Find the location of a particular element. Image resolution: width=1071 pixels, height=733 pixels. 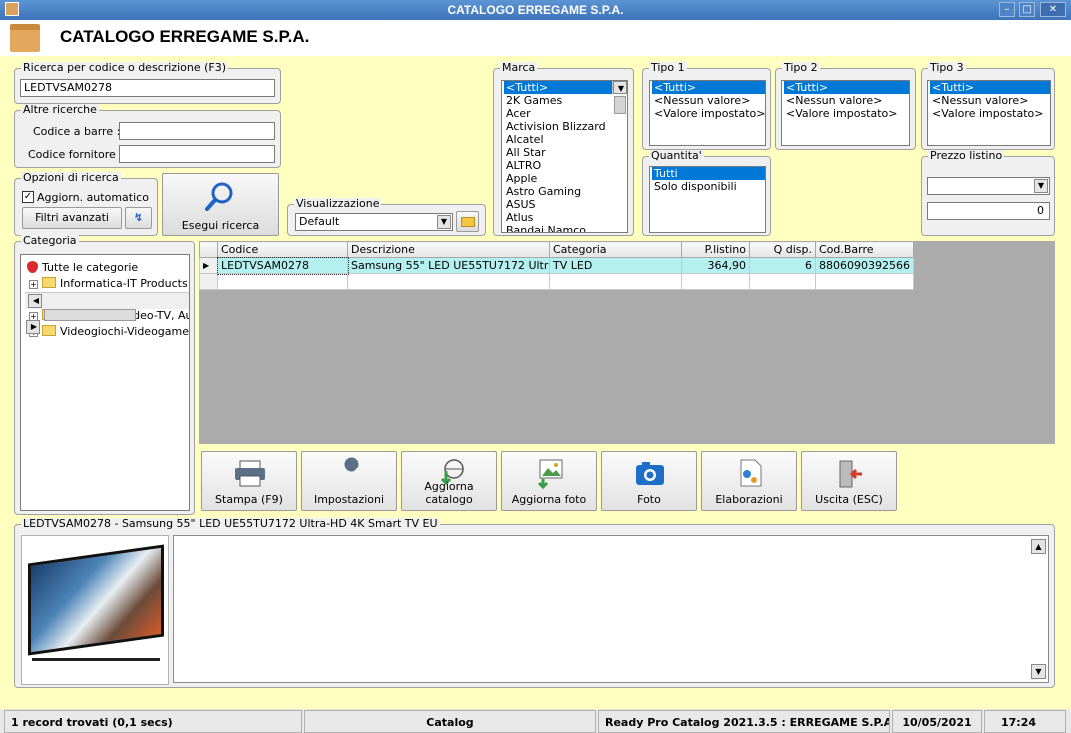

list-item: 2K Games is located at coordinates (565, 100).